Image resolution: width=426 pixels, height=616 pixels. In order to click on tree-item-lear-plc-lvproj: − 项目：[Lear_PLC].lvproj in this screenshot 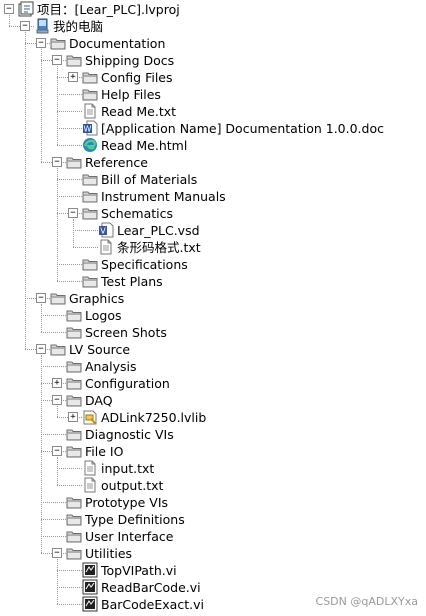, I will do `click(213, 9)`.